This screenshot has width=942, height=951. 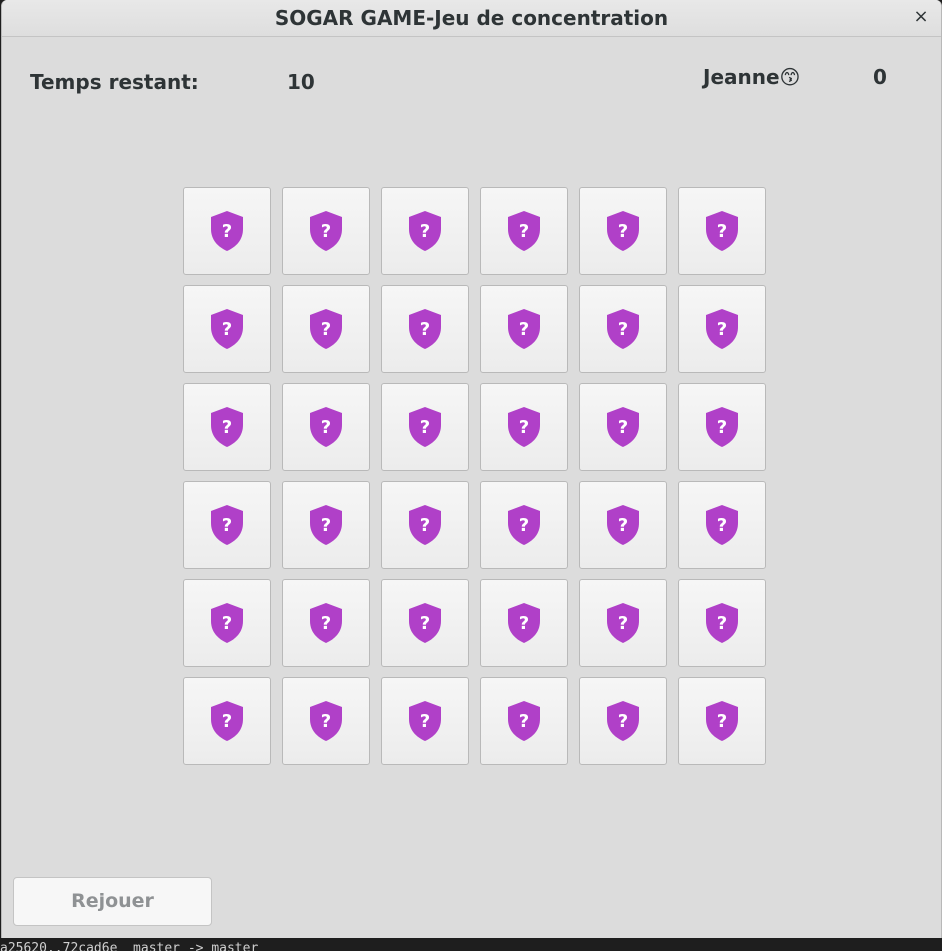 What do you see at coordinates (301, 82) in the screenshot?
I see `timer-value: 10` at bounding box center [301, 82].